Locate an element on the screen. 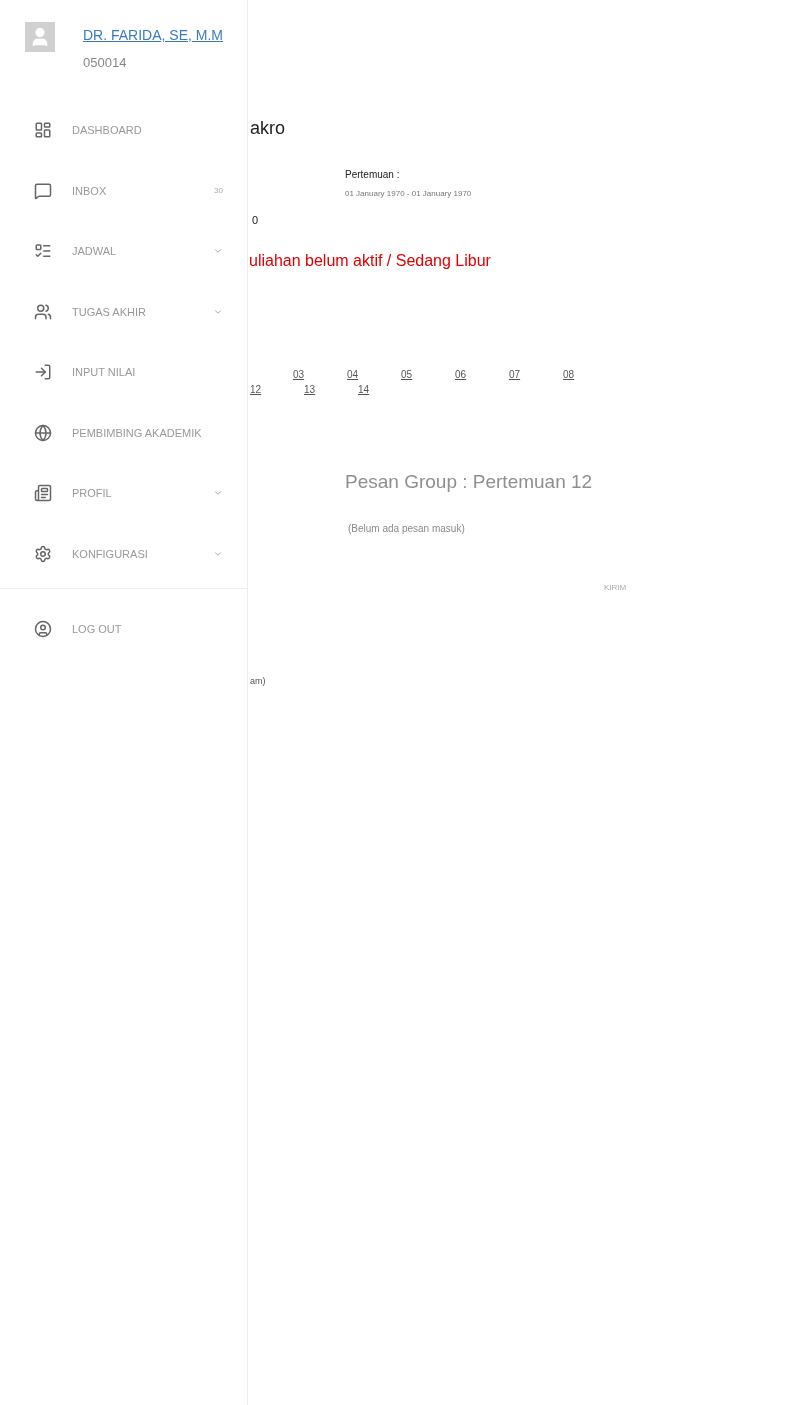 The width and height of the screenshot is (787, 1405). meeting-link: 08 is located at coordinates (590, 374).